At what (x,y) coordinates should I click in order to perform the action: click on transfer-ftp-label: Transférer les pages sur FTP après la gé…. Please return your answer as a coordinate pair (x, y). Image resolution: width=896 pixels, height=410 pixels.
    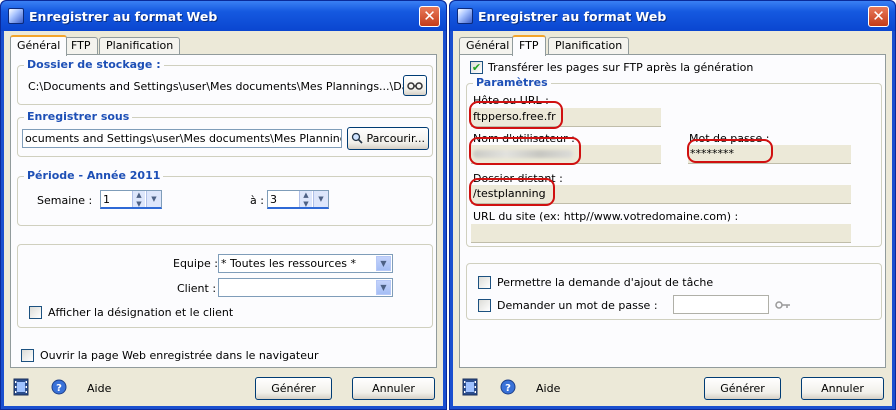
    Looking at the image, I should click on (621, 67).